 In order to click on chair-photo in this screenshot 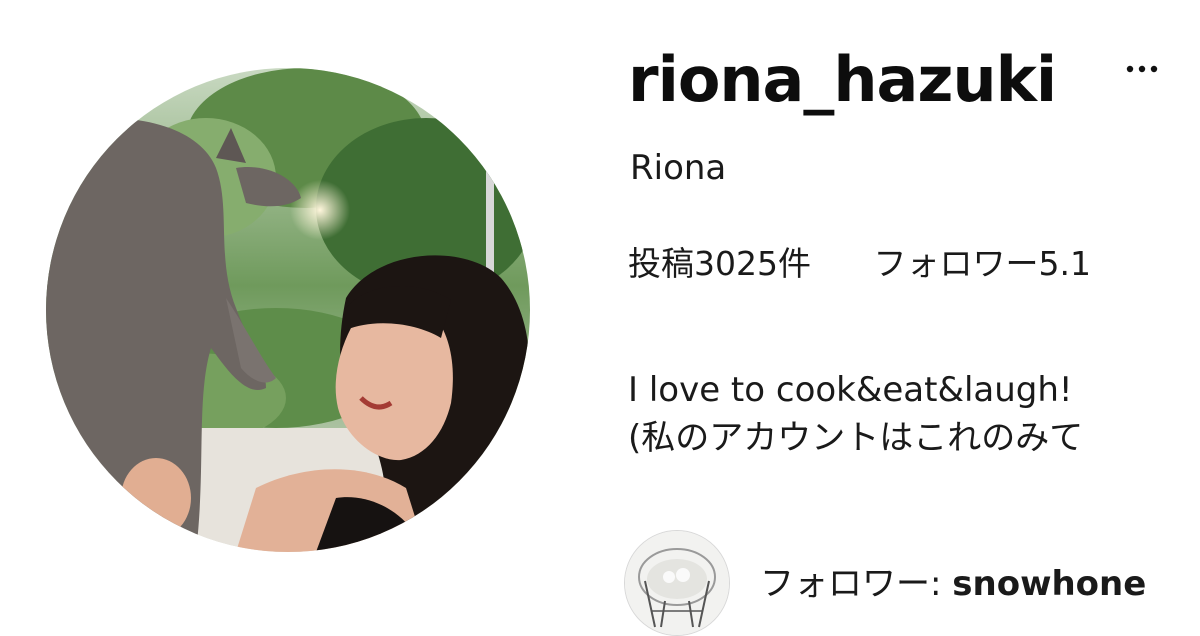, I will do `click(677, 583)`.